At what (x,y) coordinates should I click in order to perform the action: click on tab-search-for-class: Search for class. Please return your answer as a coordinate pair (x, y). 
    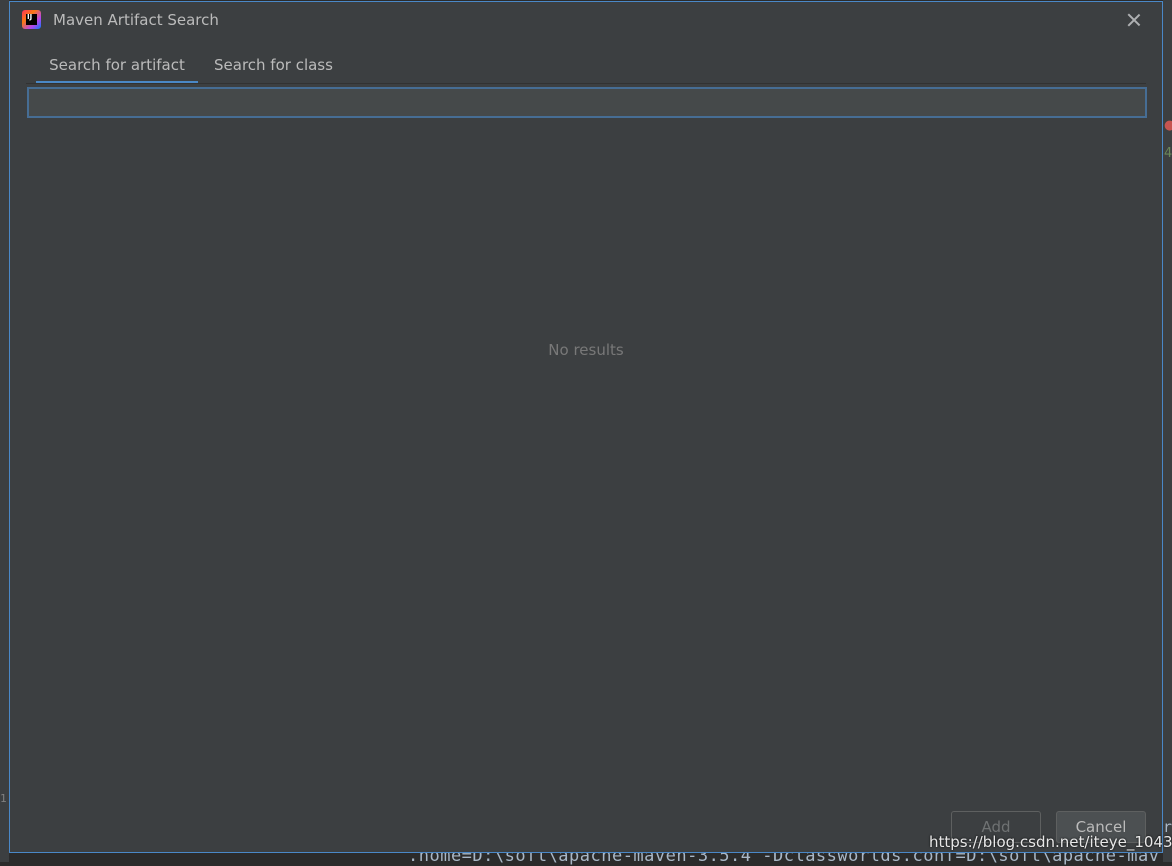
    Looking at the image, I should click on (273, 66).